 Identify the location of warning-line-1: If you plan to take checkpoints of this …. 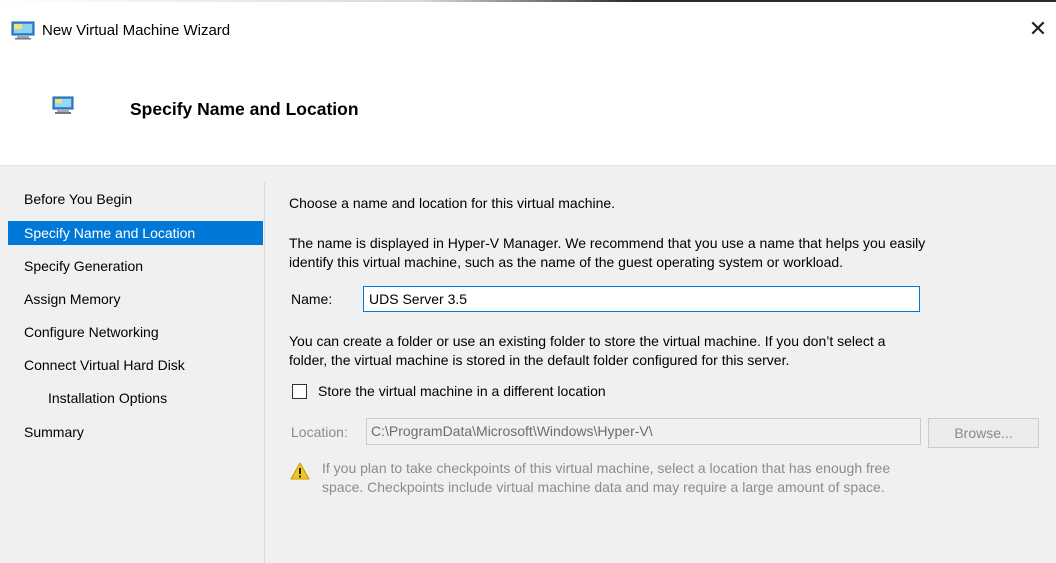
(606, 468).